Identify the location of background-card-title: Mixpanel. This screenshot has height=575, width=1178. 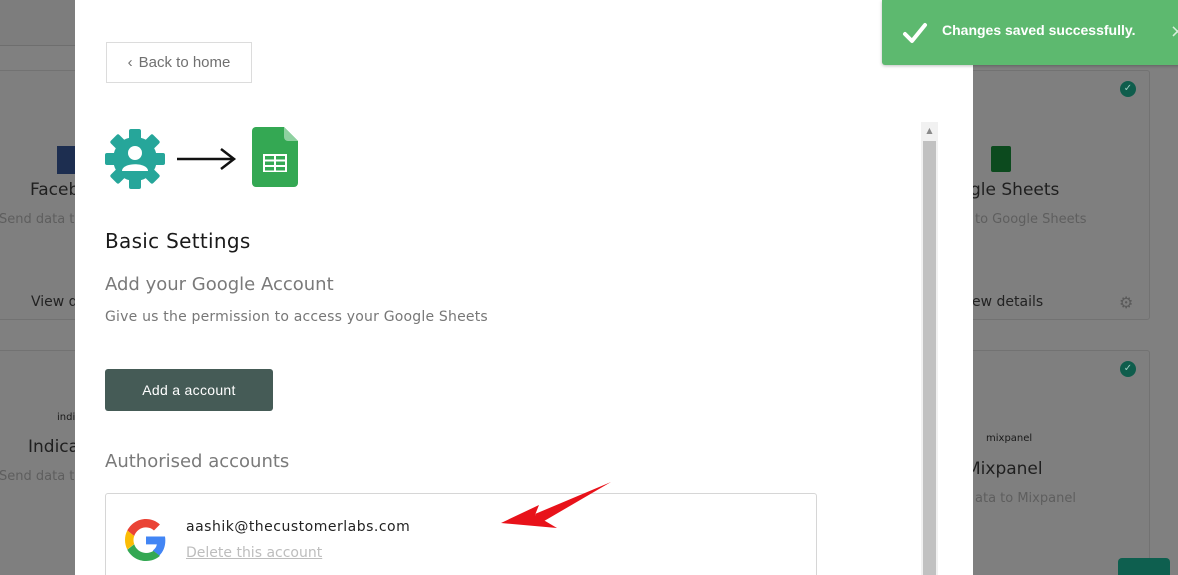
(1004, 469).